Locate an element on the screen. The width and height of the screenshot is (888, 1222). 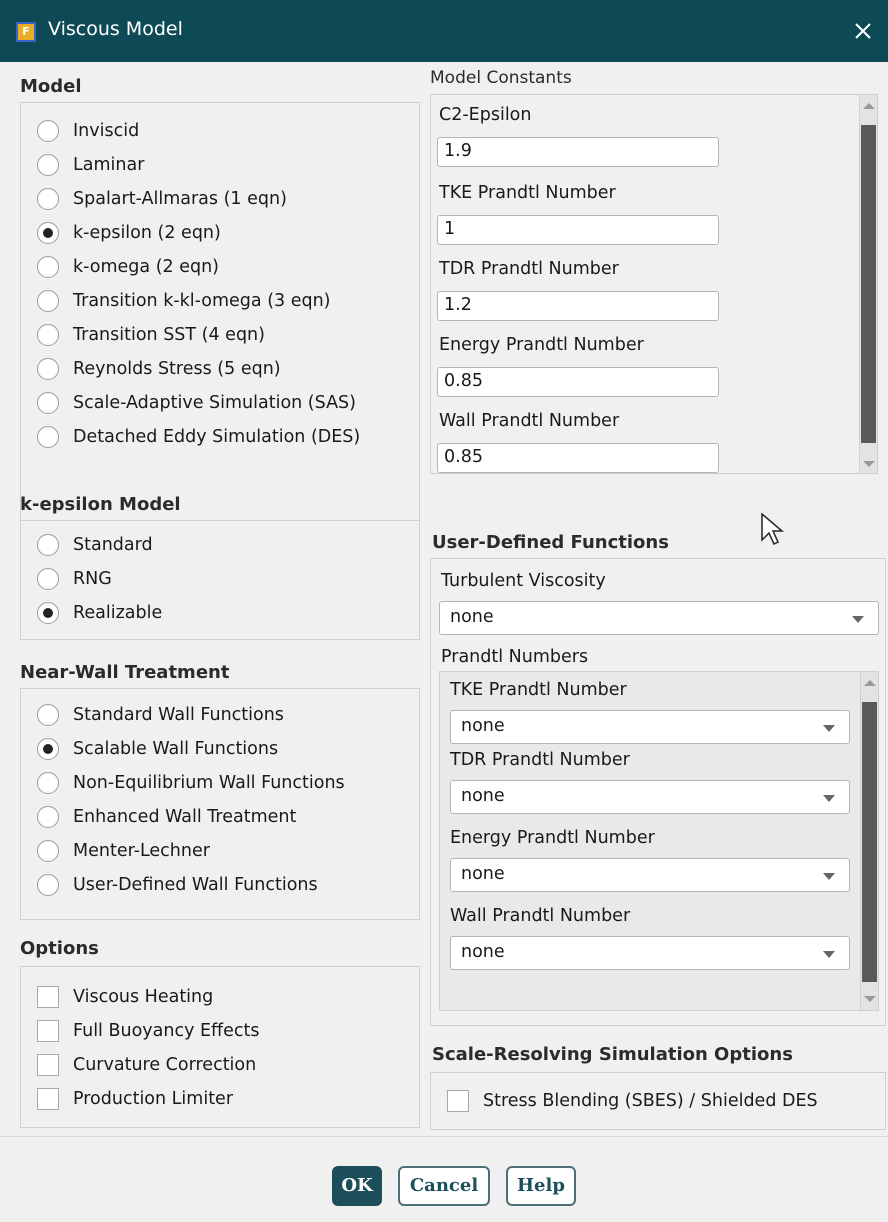
option-viscous-heating: Viscous Heating is located at coordinates (125, 997).